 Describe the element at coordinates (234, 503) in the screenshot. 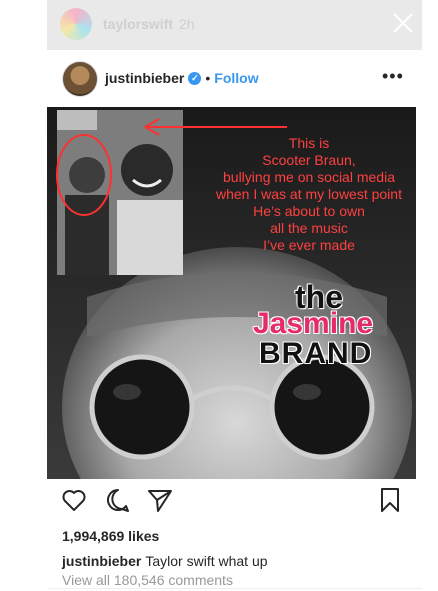

I see `action-bar` at that location.